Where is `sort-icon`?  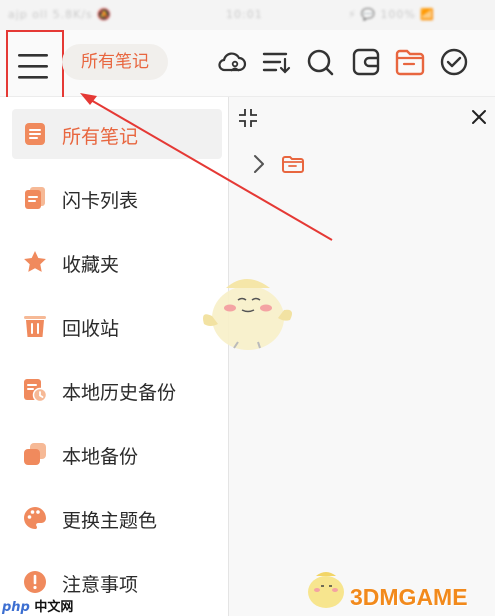
sort-icon is located at coordinates (276, 62).